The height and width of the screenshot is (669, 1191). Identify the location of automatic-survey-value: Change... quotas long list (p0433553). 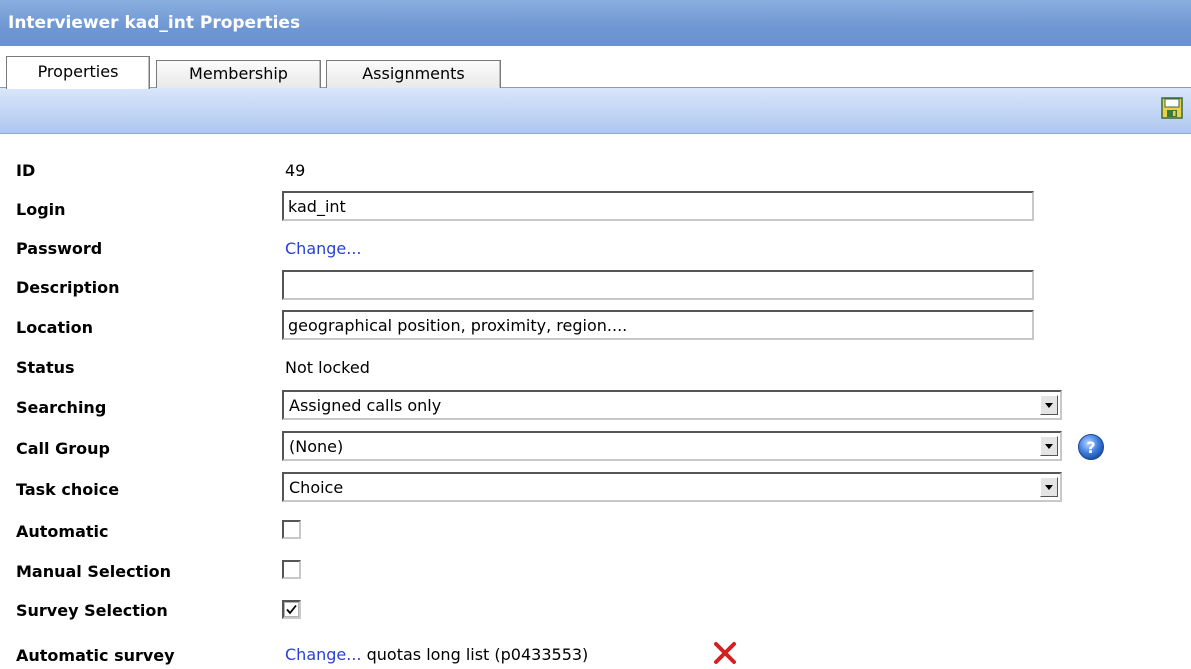
(436, 655).